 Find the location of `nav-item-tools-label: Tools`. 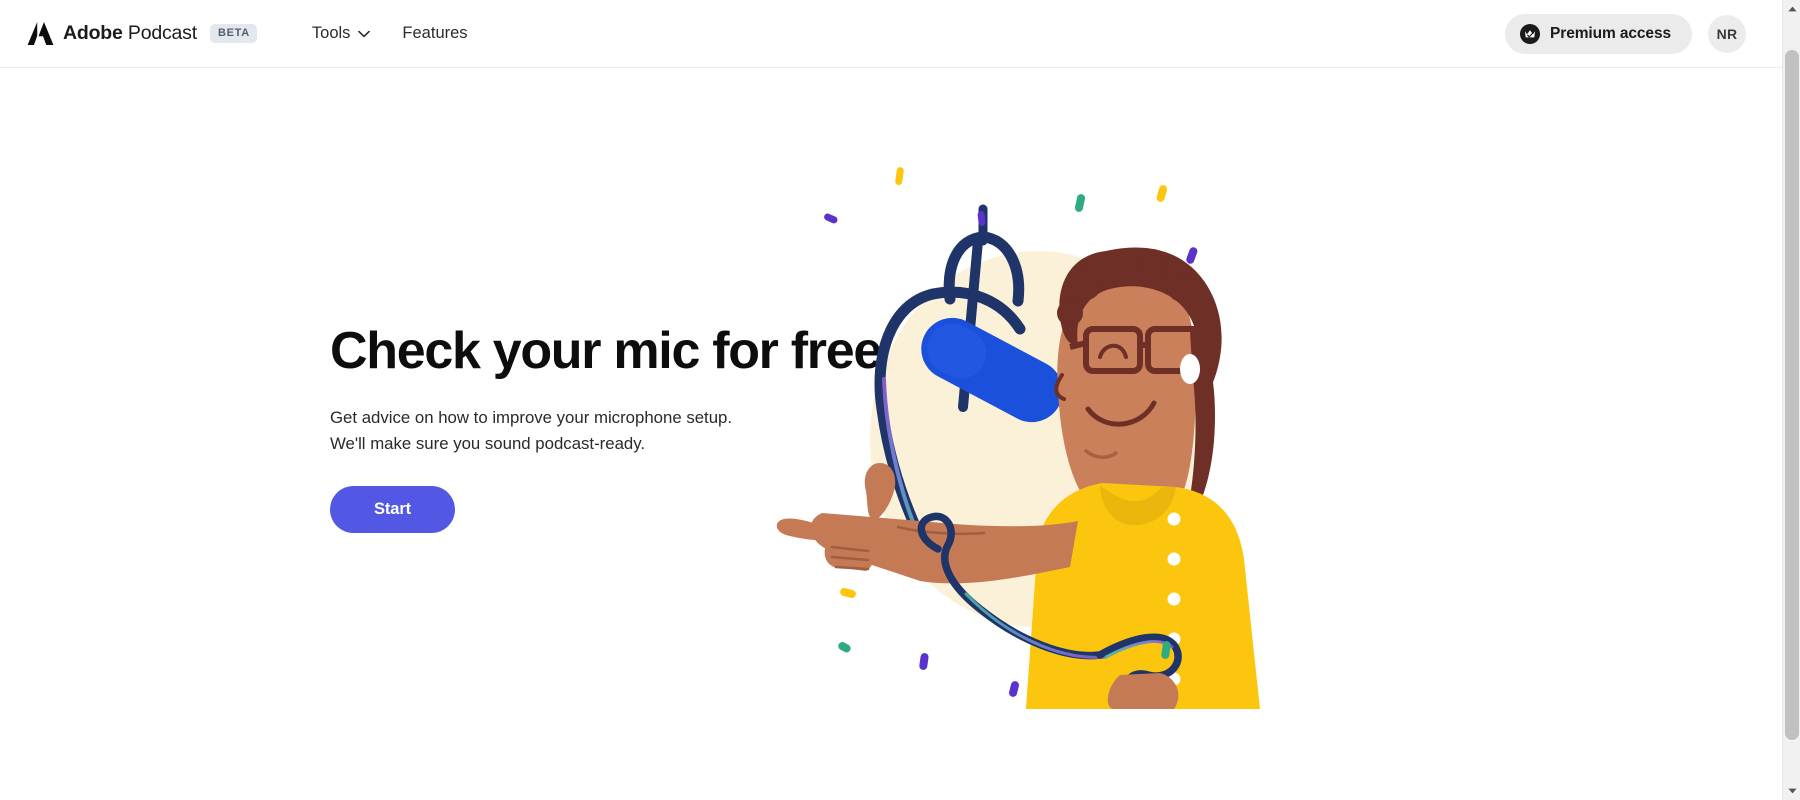

nav-item-tools-label: Tools is located at coordinates (331, 33).